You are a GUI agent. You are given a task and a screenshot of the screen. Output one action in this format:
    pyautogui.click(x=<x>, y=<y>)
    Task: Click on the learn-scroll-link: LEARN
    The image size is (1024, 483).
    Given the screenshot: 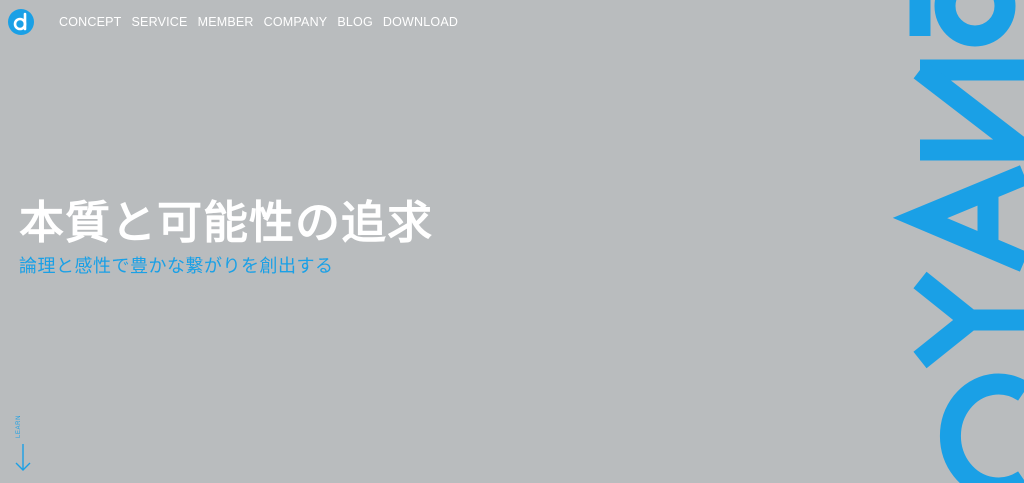 What is the action you would take?
    pyautogui.click(x=23, y=441)
    